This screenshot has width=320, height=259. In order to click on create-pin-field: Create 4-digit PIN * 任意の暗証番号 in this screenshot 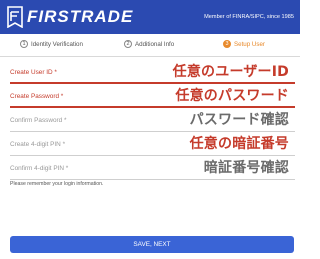, I will do `click(152, 145)`.